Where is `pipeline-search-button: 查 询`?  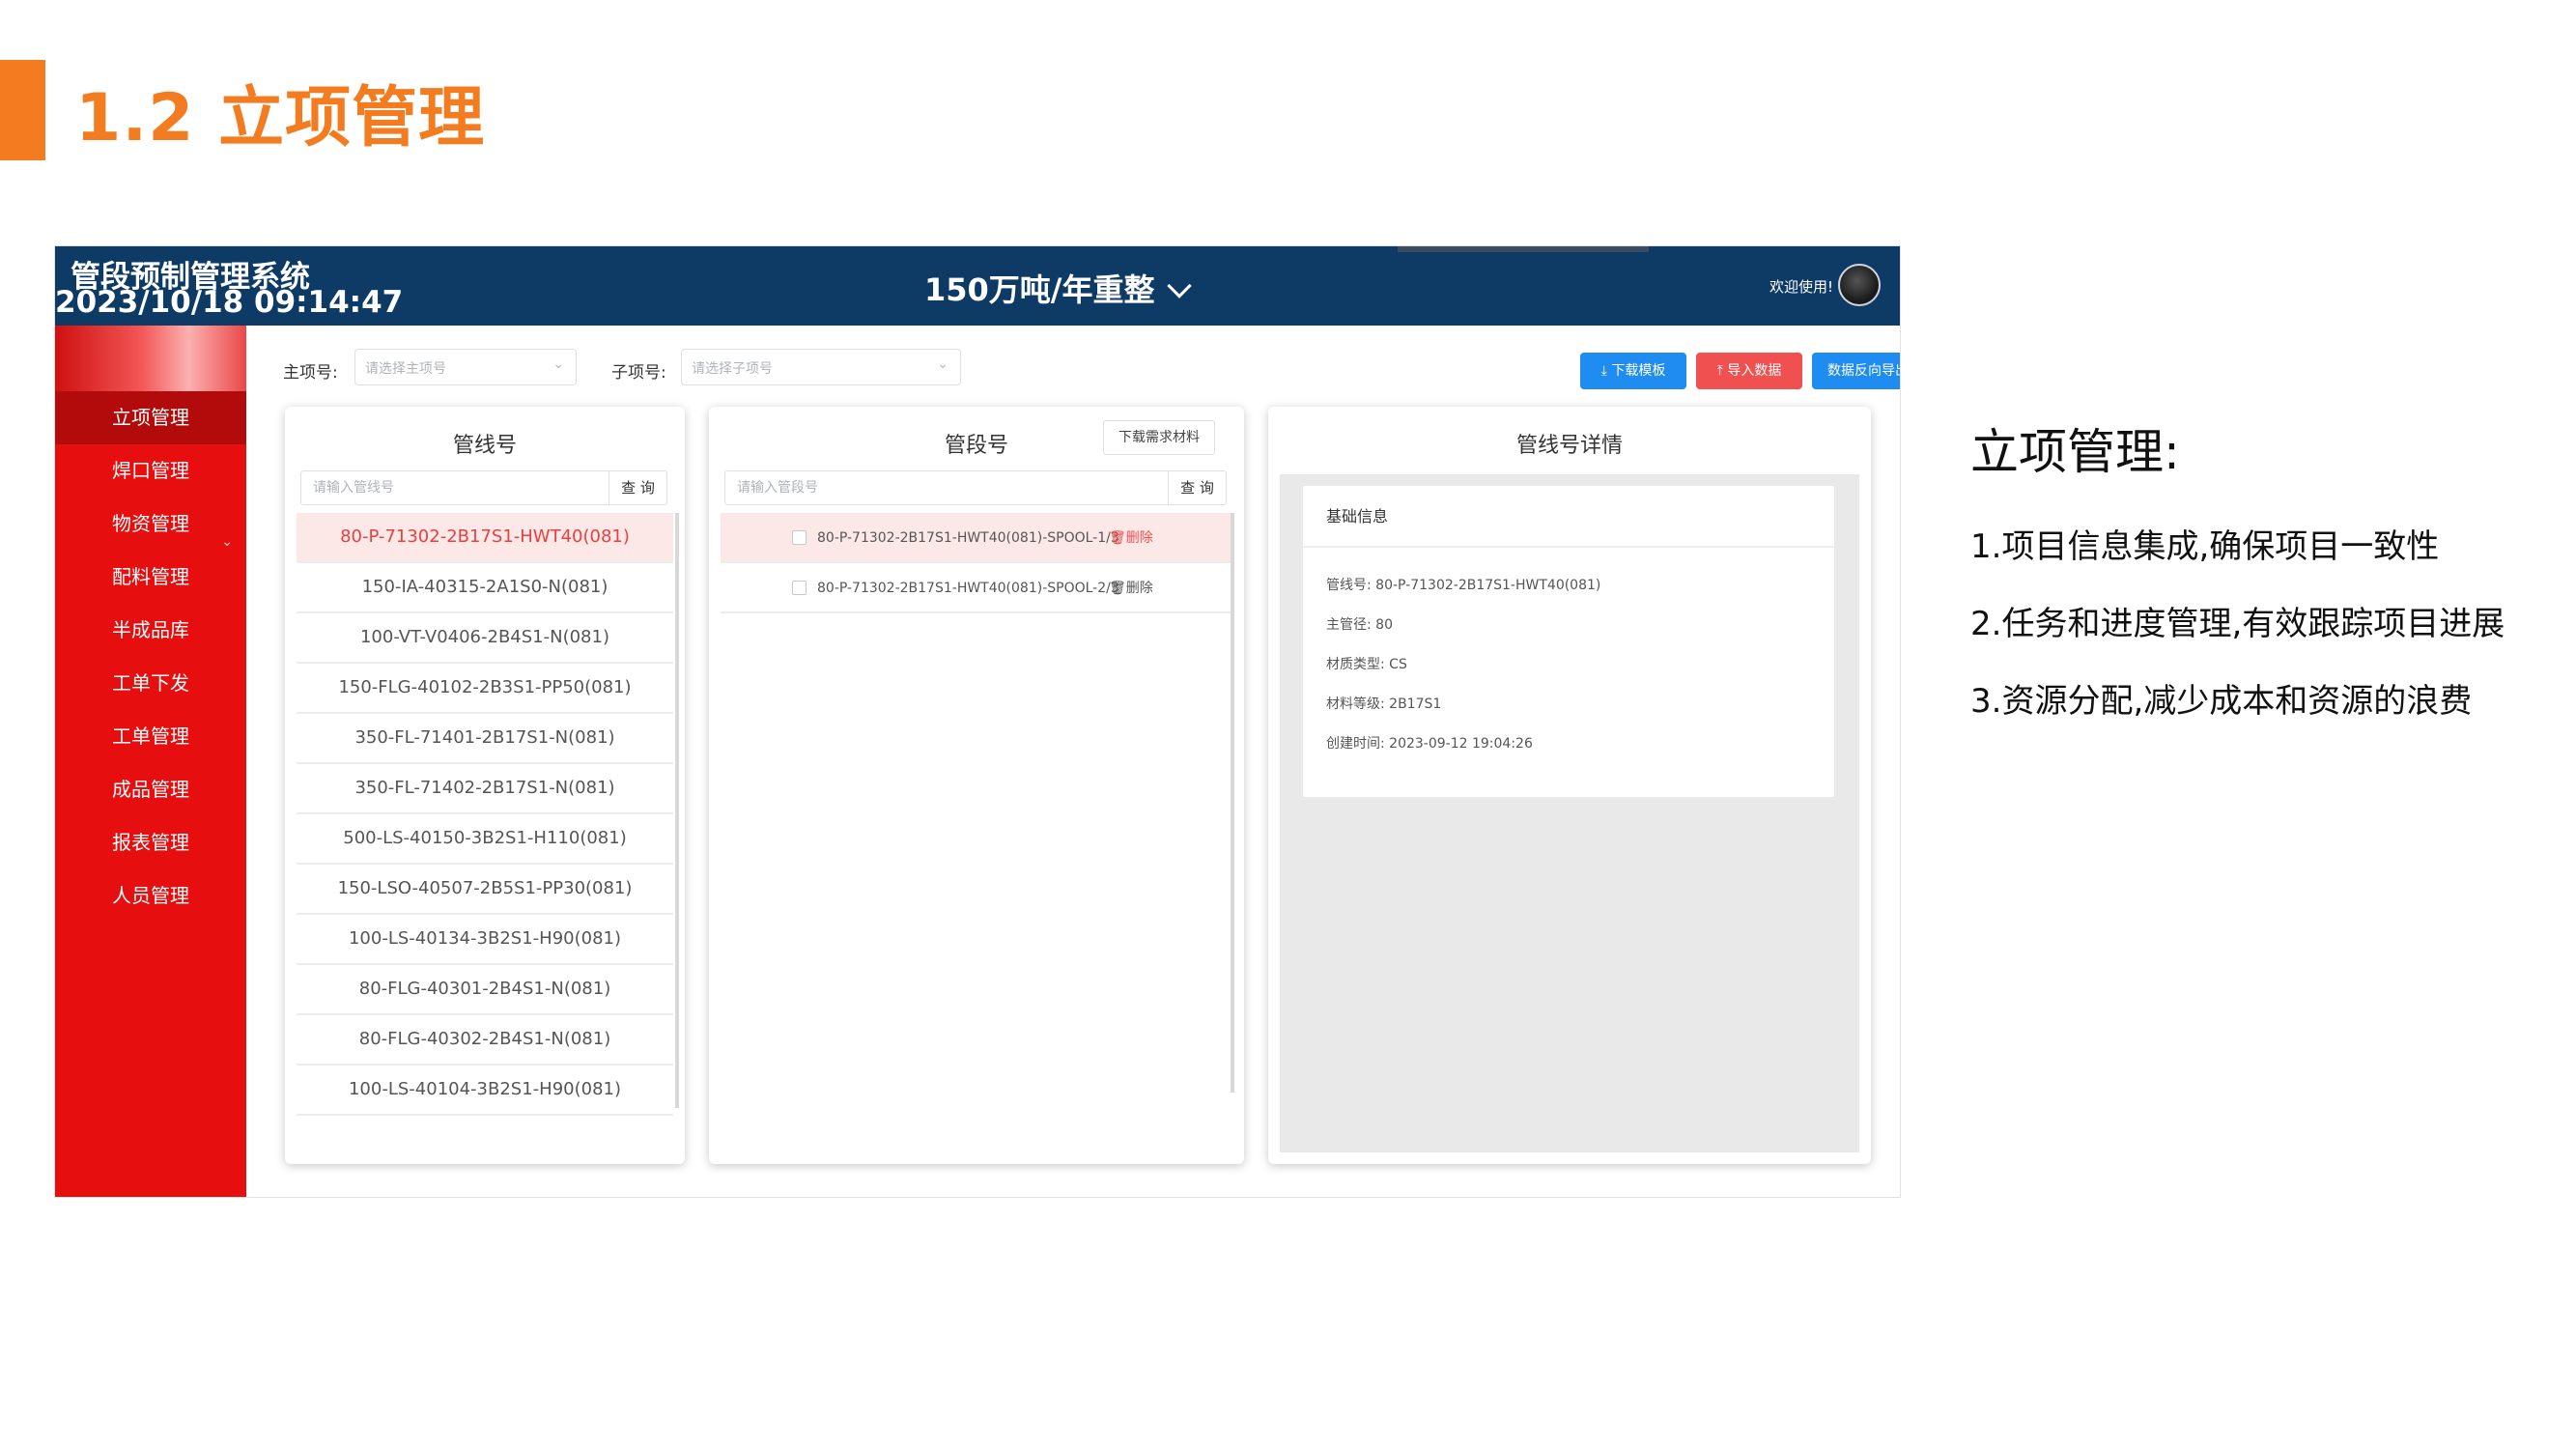 pipeline-search-button: 查 询 is located at coordinates (637, 487).